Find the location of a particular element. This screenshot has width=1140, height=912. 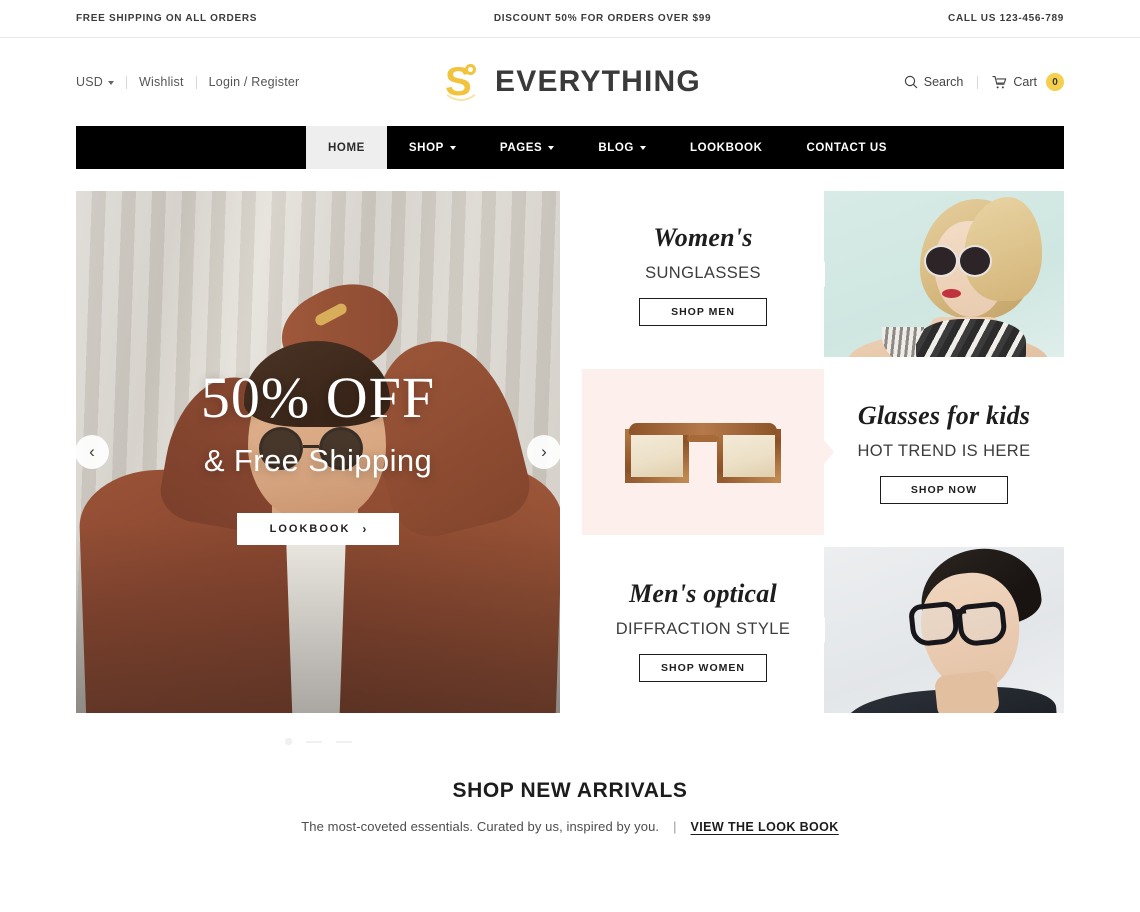

nav-item-lookbook: LOOKBOOK is located at coordinates (726, 147).